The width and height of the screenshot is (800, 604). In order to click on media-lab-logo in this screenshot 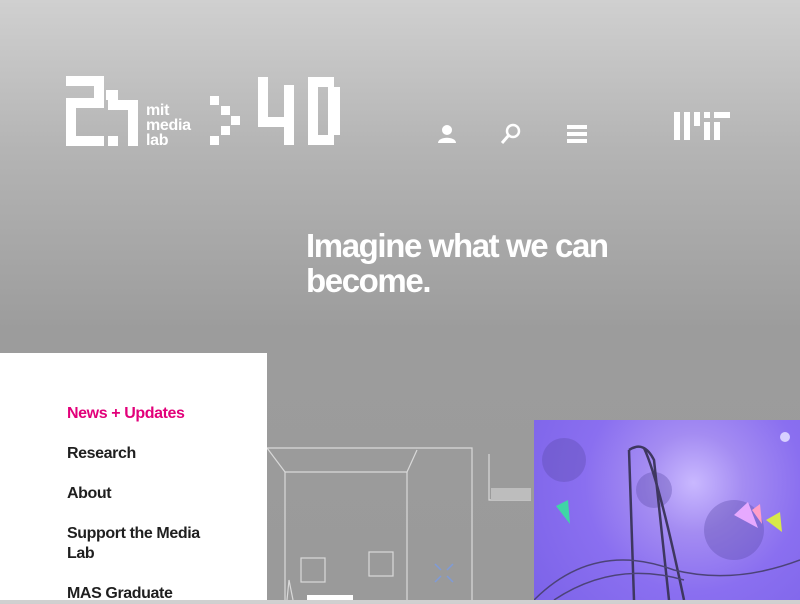, I will do `click(102, 112)`.